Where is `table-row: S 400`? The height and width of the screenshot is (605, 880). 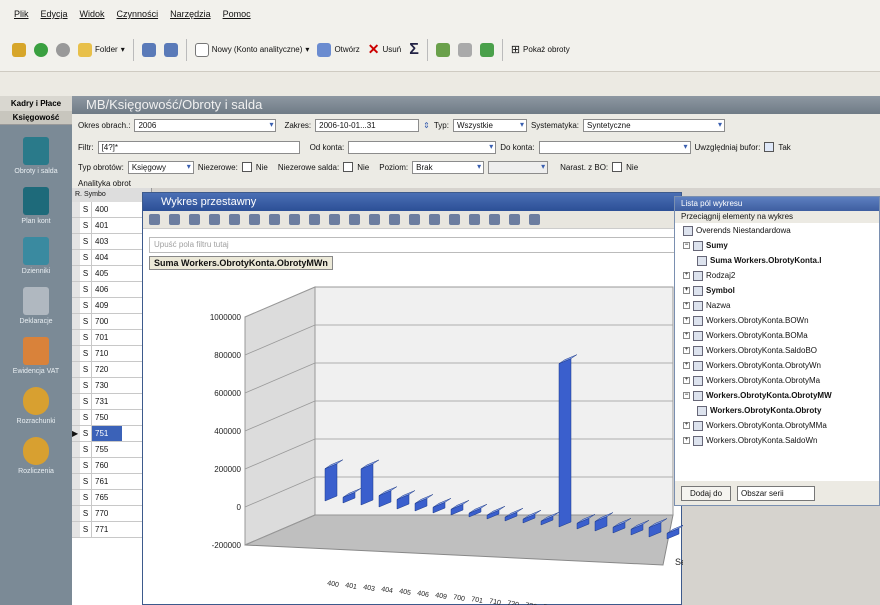
table-row: S 400 is located at coordinates (111, 210).